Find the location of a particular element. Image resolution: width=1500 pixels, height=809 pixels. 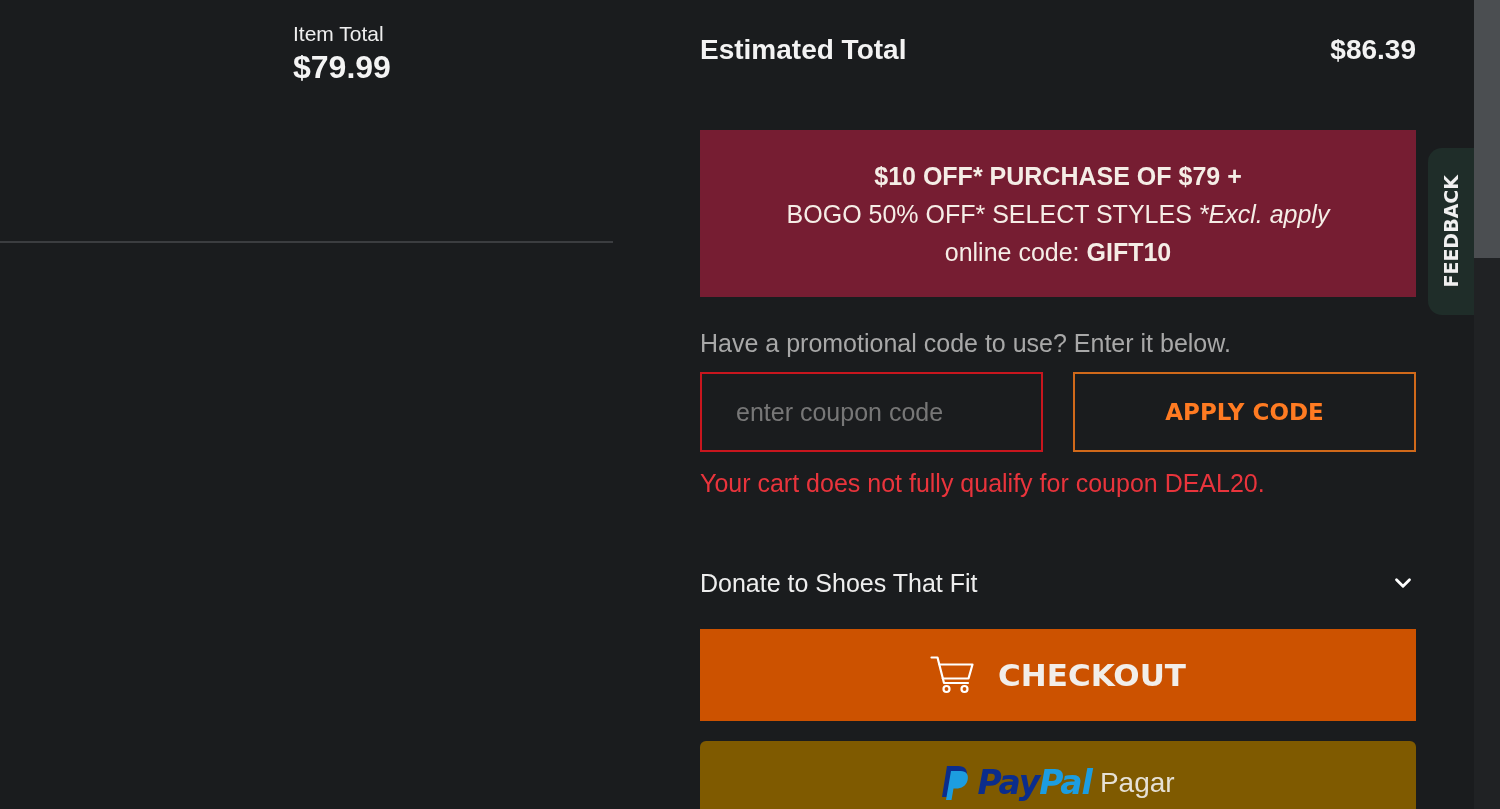

cart-icon is located at coordinates (952, 675).